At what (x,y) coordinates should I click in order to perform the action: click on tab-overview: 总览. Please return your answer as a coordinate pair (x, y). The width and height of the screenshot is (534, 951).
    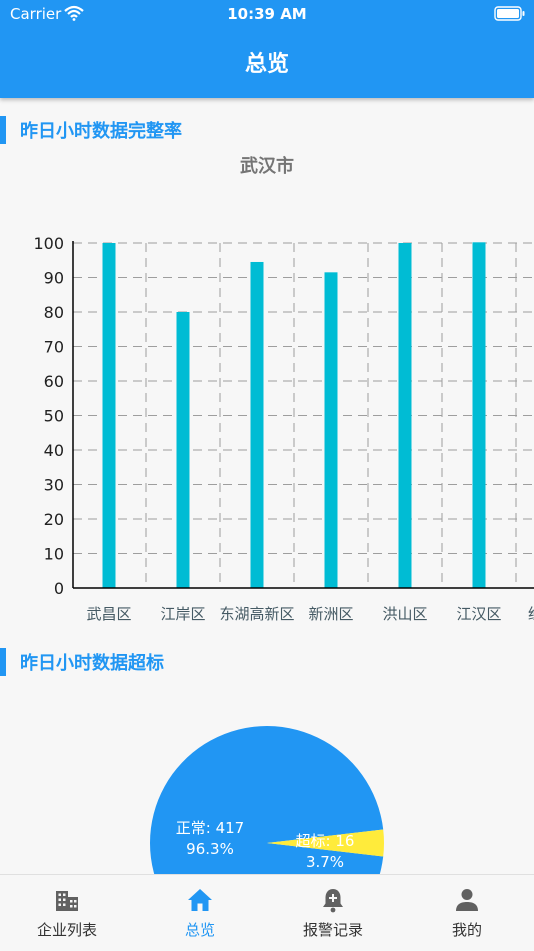
    Looking at the image, I should click on (200, 913).